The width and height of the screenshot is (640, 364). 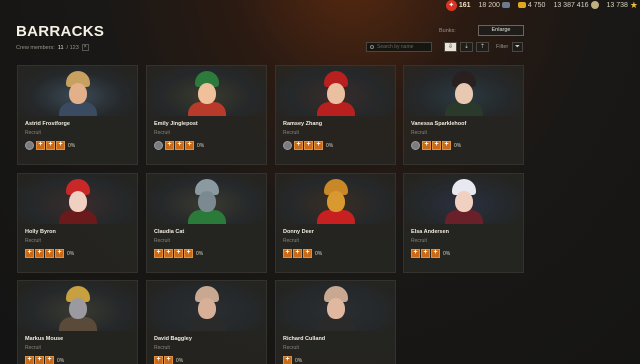 I want to click on sort-ascending-icon: ⇡, so click(x=482, y=47).